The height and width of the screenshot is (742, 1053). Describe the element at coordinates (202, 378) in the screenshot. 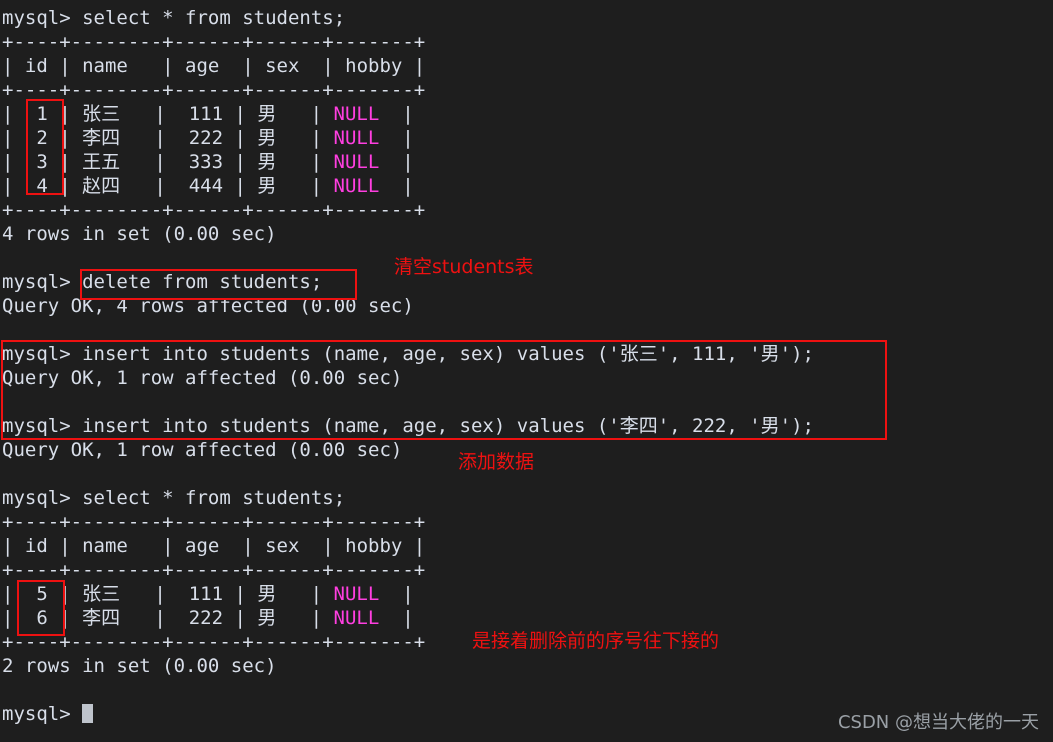

I see `query-result-insert-1: Query OK, 1 row affected (0.00 sec)` at that location.